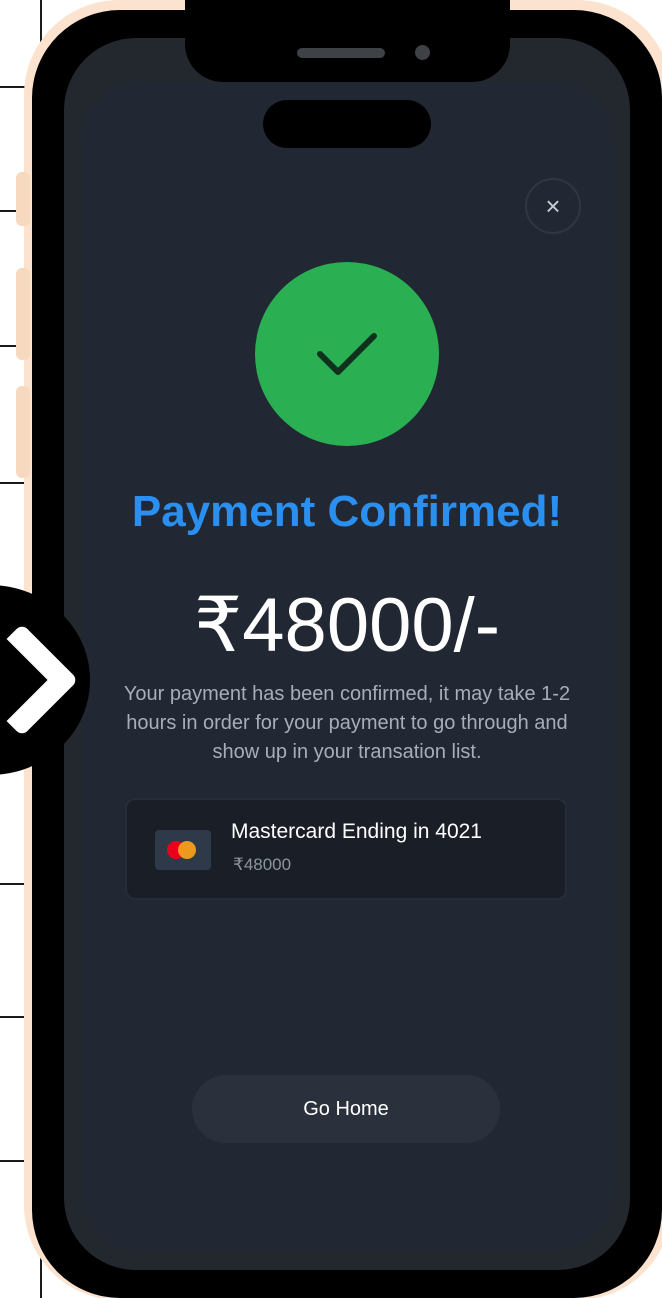 The image size is (662, 1298). Describe the element at coordinates (39, 680) in the screenshot. I see `chevron-right-icon` at that location.